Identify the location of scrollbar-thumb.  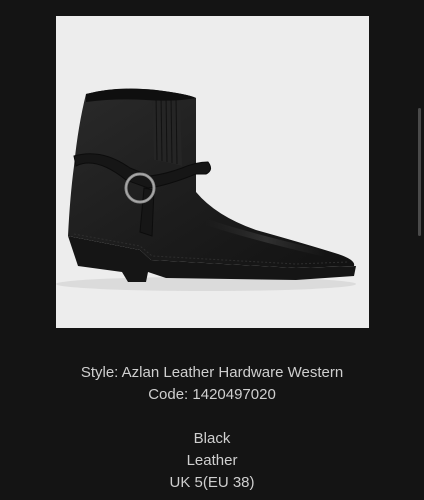
(419, 172).